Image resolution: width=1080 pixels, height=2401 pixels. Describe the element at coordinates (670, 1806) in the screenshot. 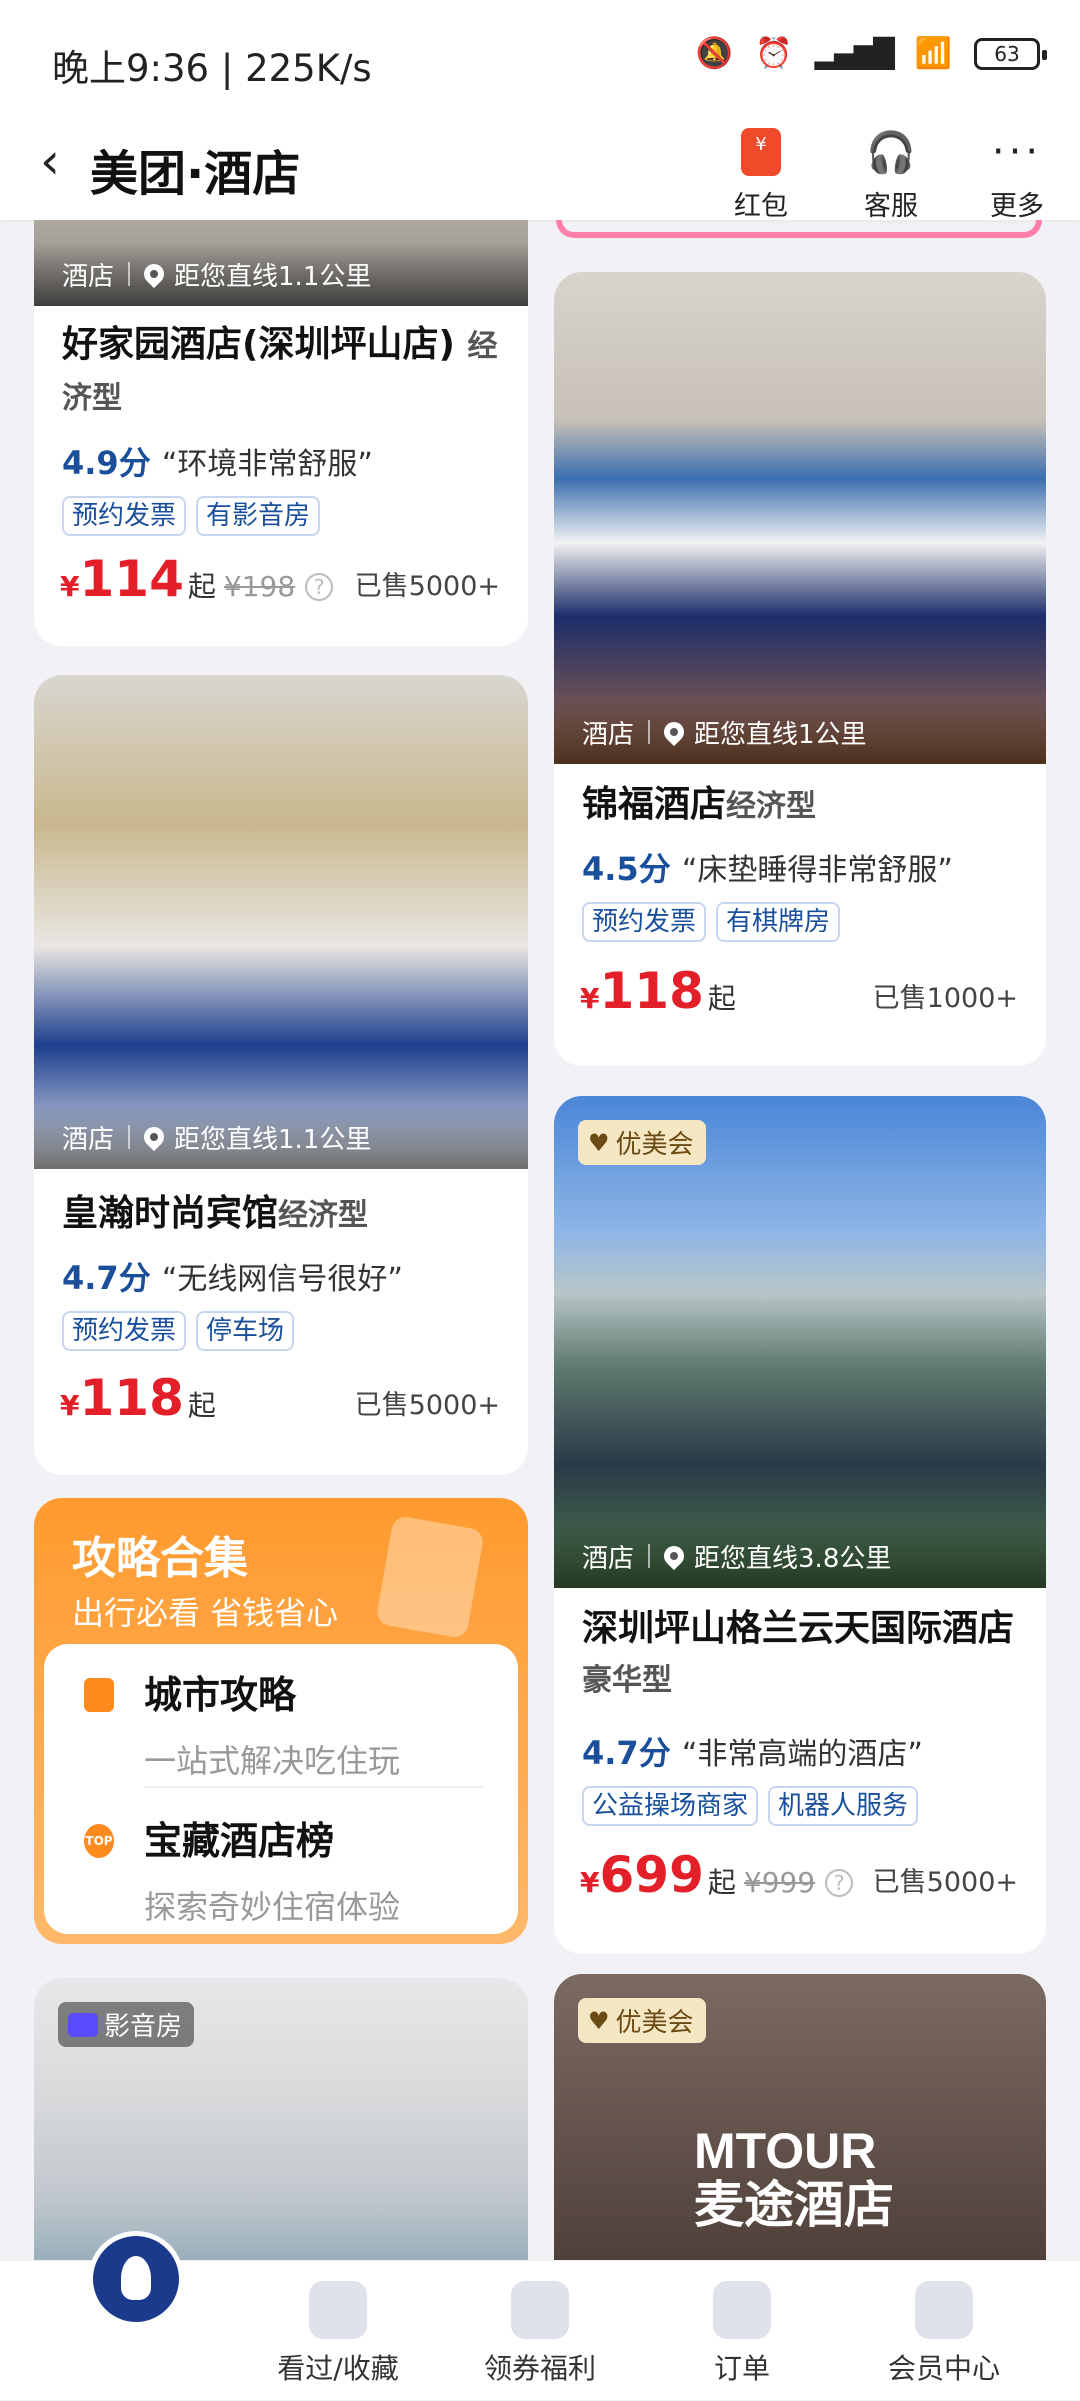

I see `tag-chip: 公益操场商家` at that location.